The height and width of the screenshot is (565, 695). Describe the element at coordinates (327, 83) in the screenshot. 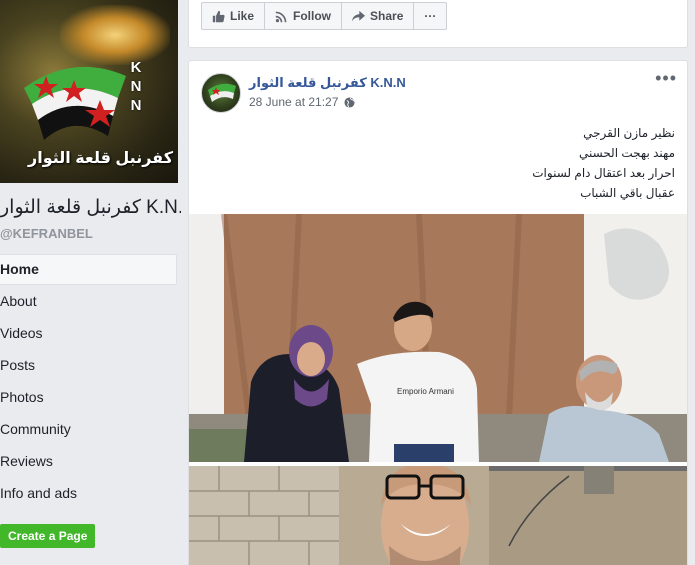

I see `post-author: كفرنبل قلعة الثوار K.N.N` at that location.